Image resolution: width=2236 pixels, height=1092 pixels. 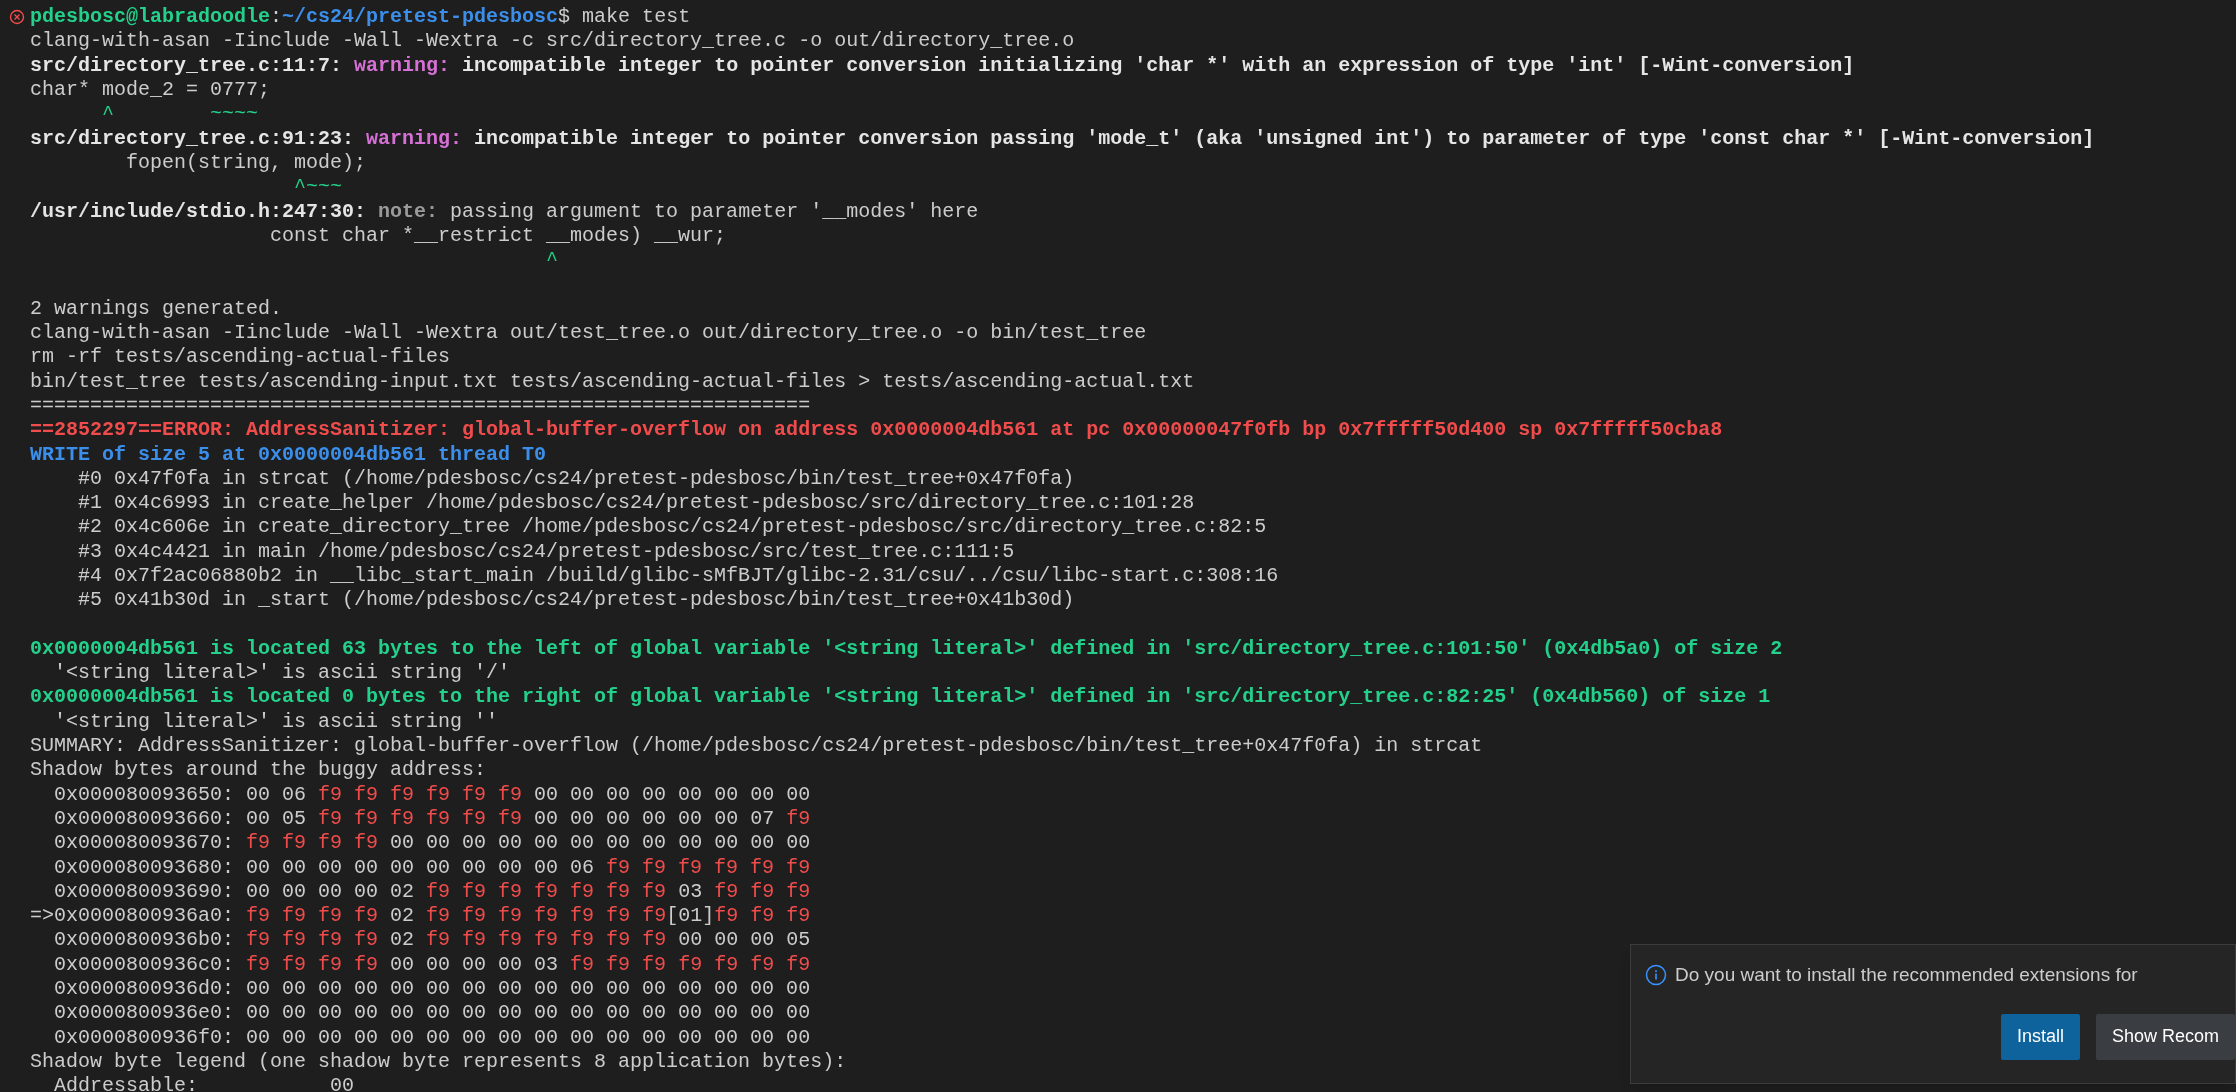 What do you see at coordinates (876, 430) in the screenshot?
I see `terminal-line: ==2852297==ERROR: AddressSanitizer: global-buffer-overflow on address 0x0000004db561 at pc 0x00000047f0fb bp 0x7fffff50d400 sp 0x7fffff50cba8` at bounding box center [876, 430].